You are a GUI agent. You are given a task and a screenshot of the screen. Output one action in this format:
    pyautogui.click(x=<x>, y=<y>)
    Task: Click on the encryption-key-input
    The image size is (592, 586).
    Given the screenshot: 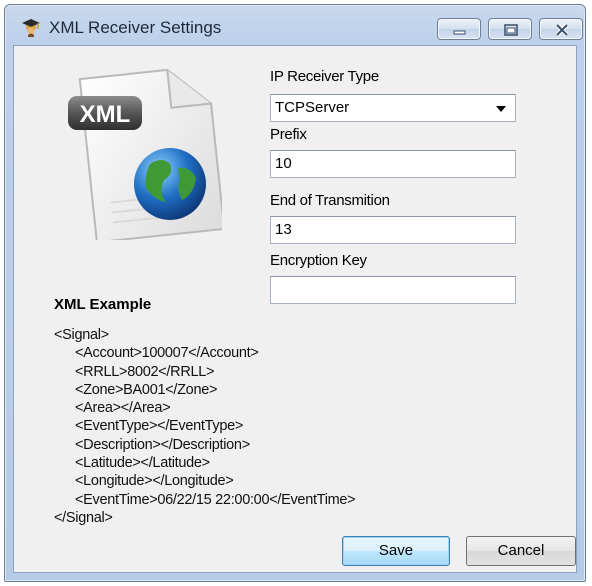 What is the action you would take?
    pyautogui.click(x=393, y=290)
    